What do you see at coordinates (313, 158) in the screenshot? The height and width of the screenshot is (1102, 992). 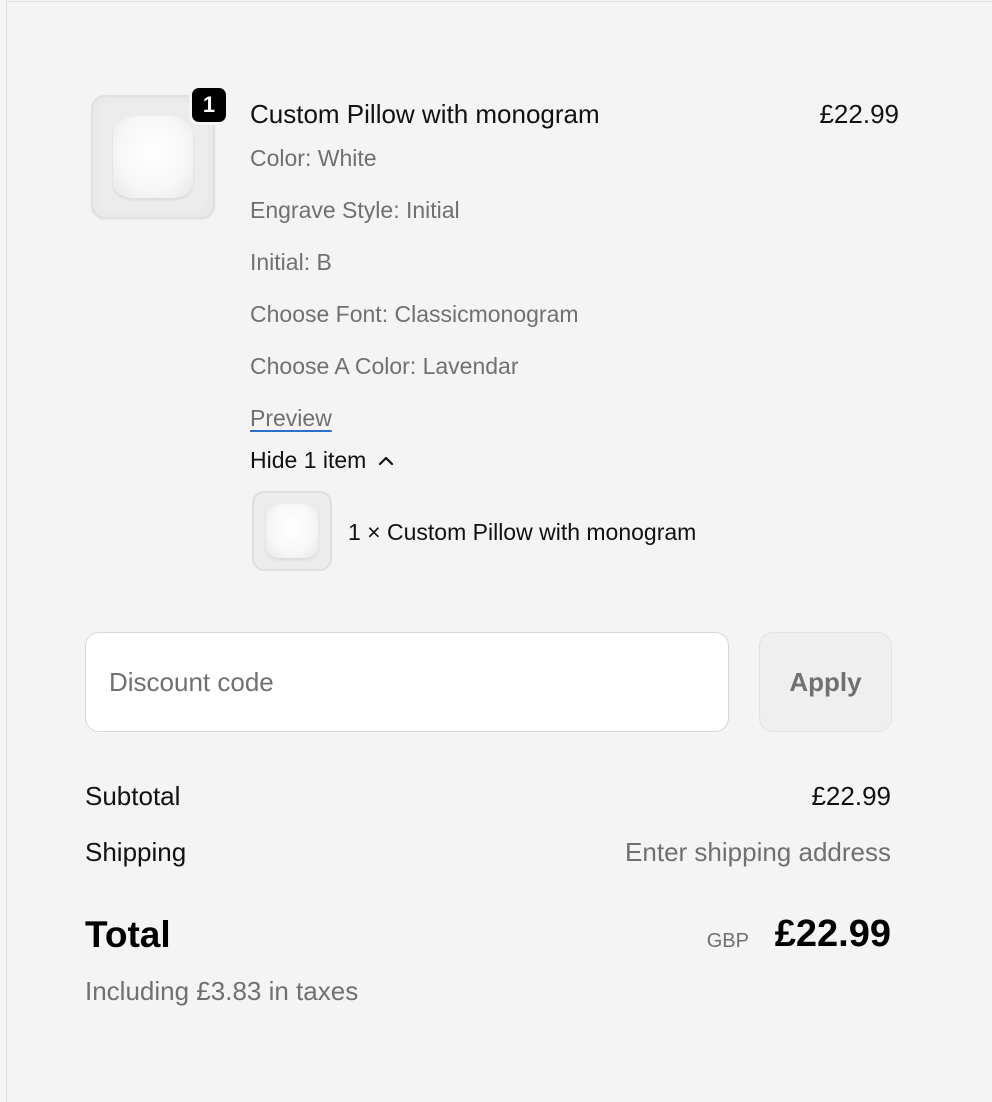 I see `option-color: Color: White` at bounding box center [313, 158].